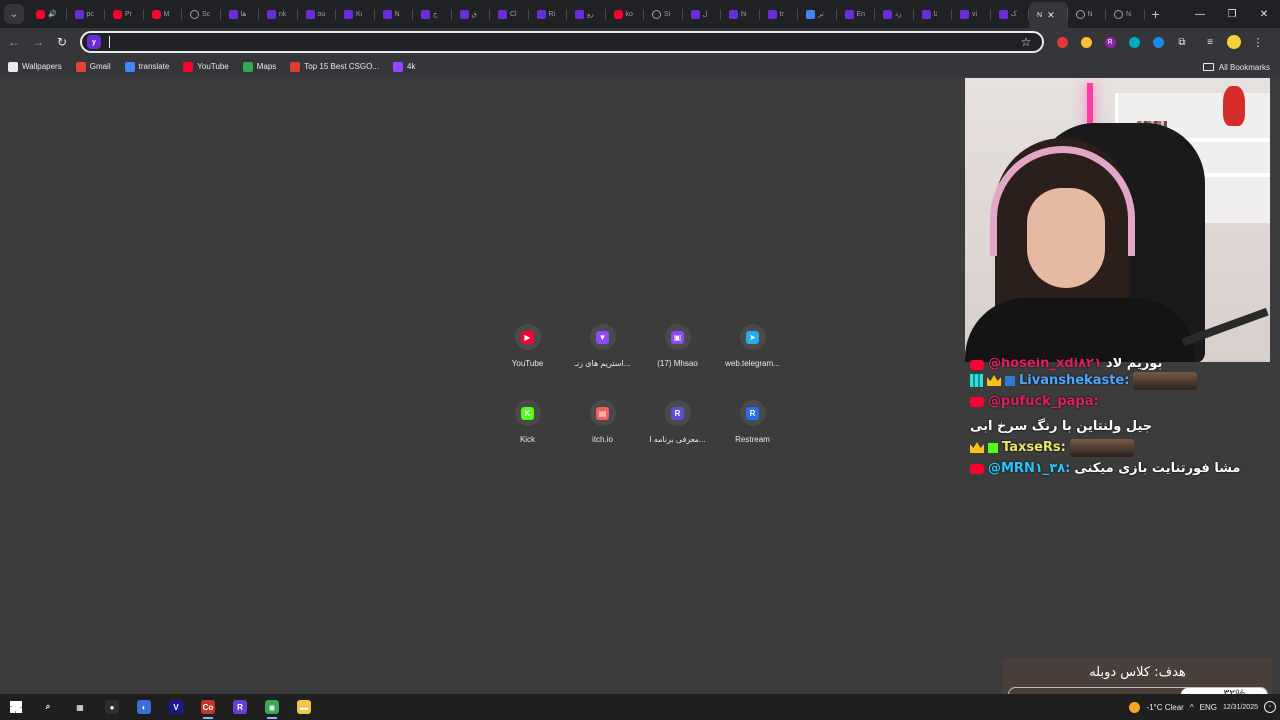  What do you see at coordinates (663, 14) in the screenshot?
I see `browser-tab: Si` at bounding box center [663, 14].